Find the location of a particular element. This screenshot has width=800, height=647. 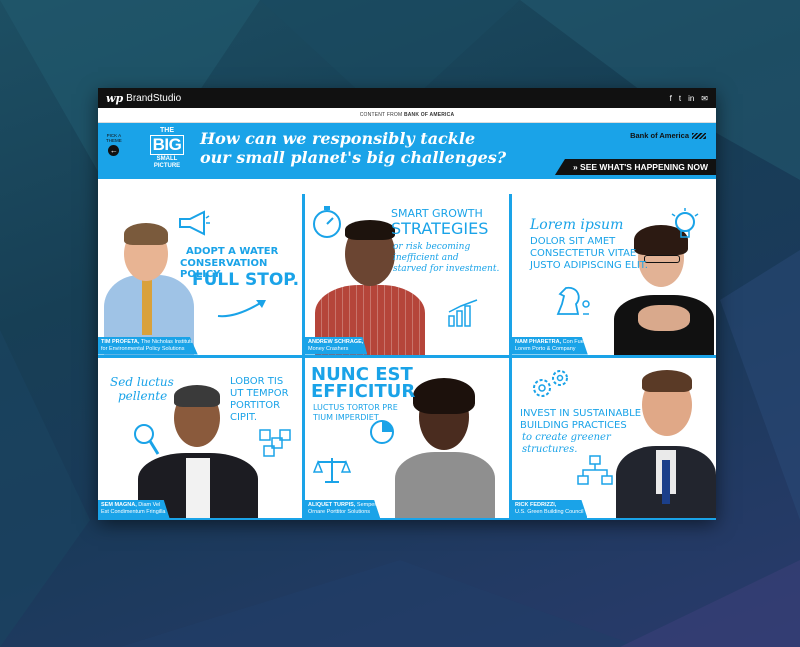

content-from-line: CONTENT FROM BANK OF AMERICA is located at coordinates (407, 115).